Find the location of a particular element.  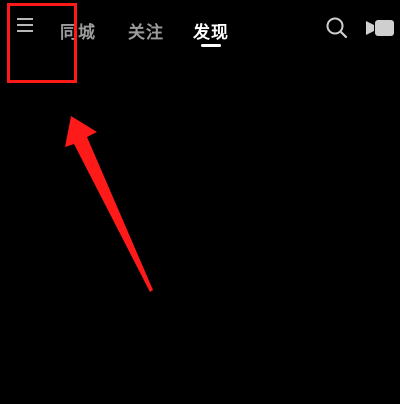

search-button is located at coordinates (337, 28).